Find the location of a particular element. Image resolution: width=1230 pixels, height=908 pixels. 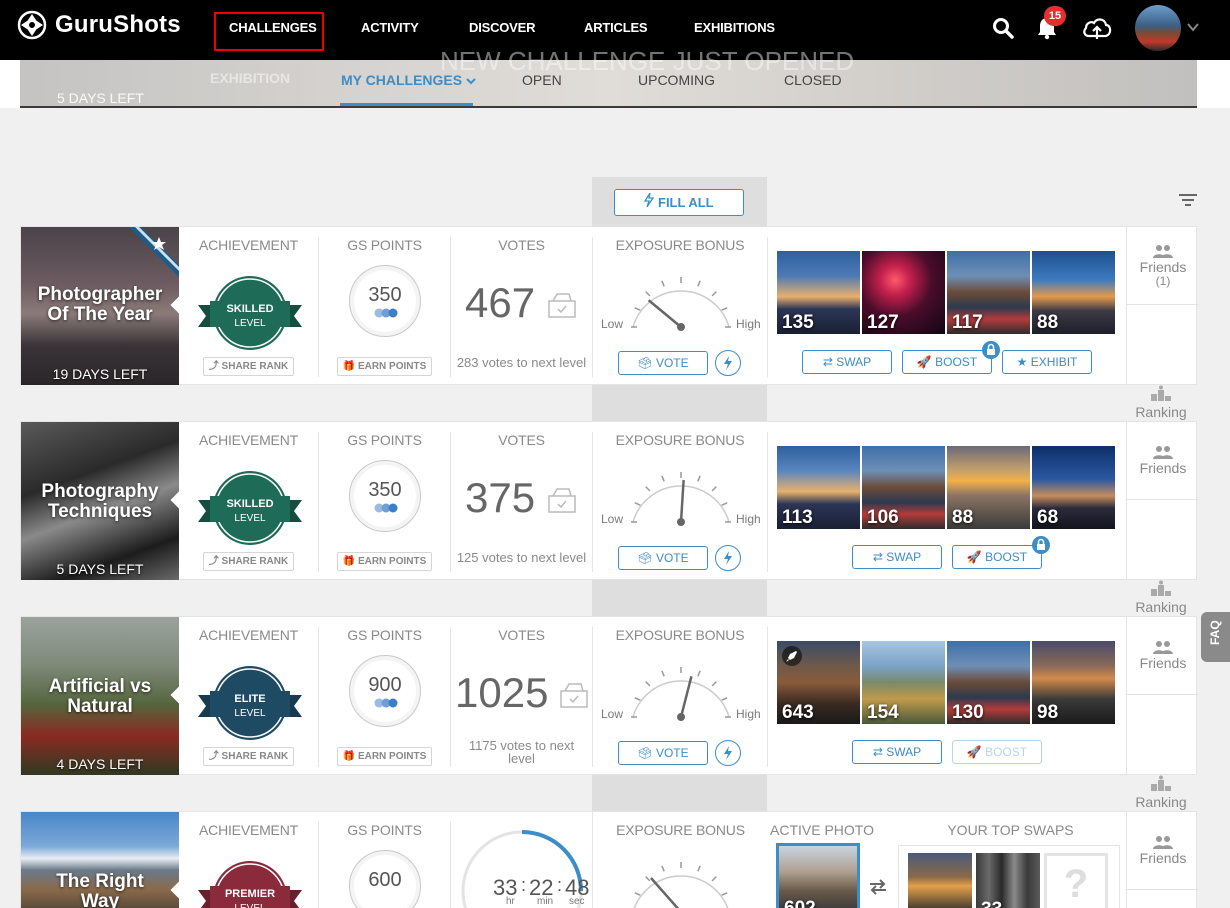

votes-count: 375 is located at coordinates (500, 497).